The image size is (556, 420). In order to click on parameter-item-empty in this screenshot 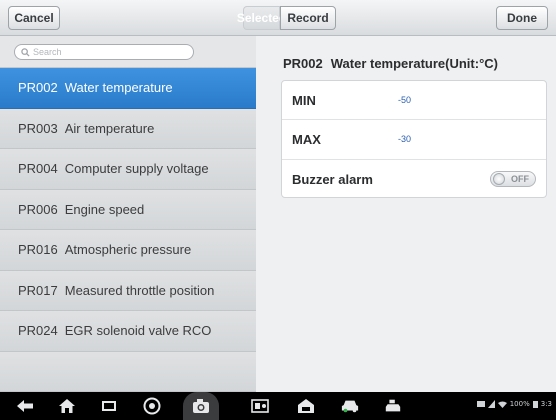, I will do `click(128, 371)`.